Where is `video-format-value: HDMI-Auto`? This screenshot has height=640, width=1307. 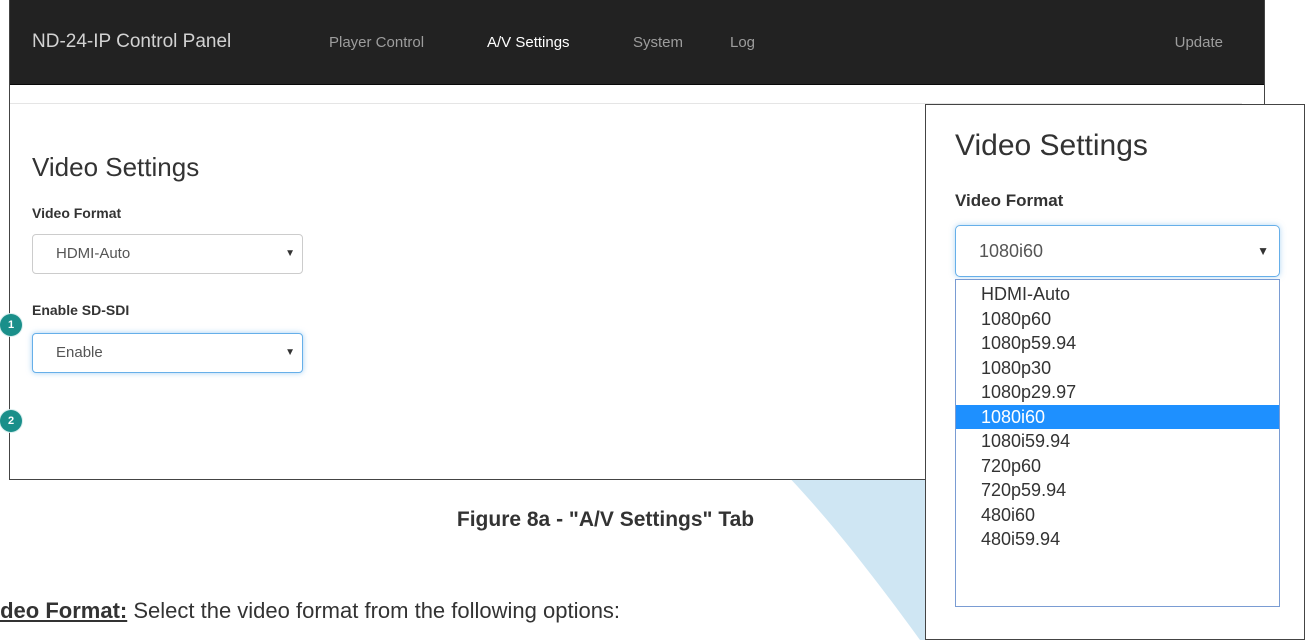 video-format-value: HDMI-Auto is located at coordinates (93, 253).